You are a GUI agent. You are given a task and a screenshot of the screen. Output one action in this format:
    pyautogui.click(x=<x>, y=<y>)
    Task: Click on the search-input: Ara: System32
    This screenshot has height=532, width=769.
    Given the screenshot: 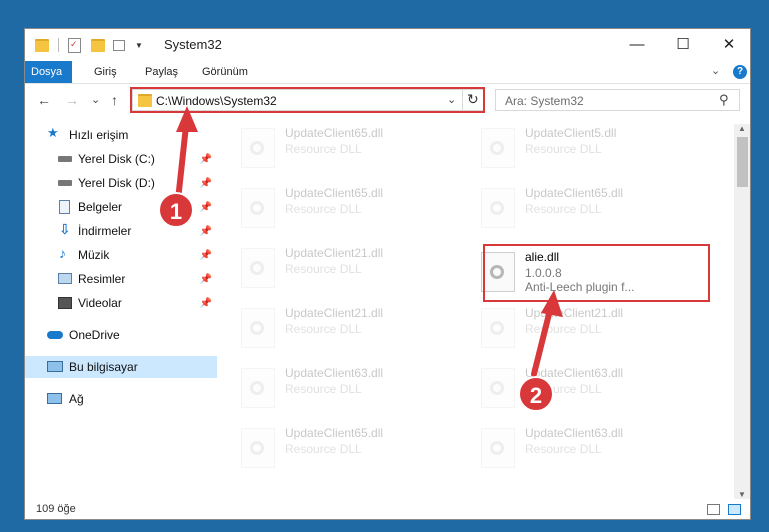 What is the action you would take?
    pyautogui.click(x=544, y=101)
    